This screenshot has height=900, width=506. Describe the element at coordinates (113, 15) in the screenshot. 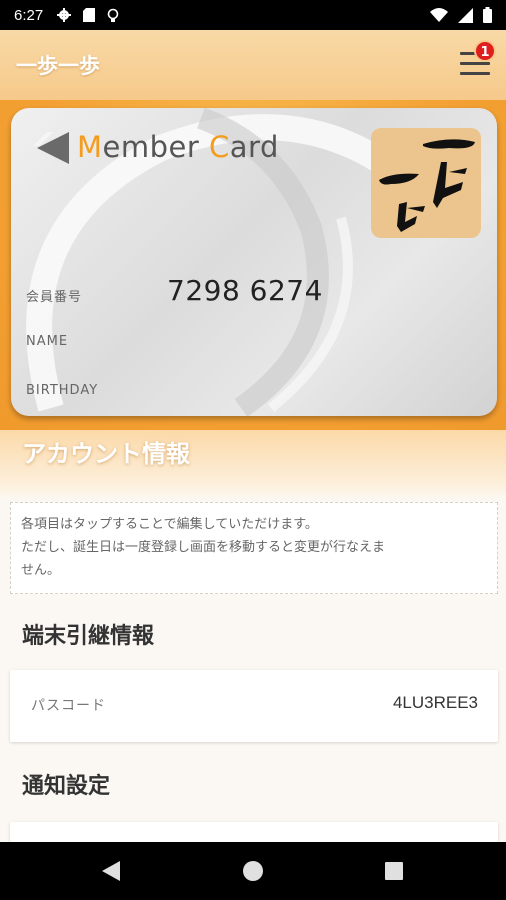

I see `bulb-icon` at that location.